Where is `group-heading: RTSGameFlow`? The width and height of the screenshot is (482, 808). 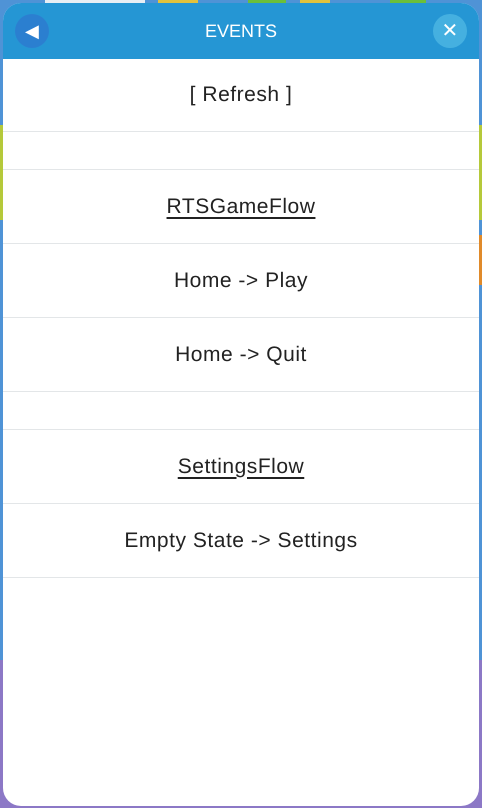 group-heading: RTSGameFlow is located at coordinates (241, 207).